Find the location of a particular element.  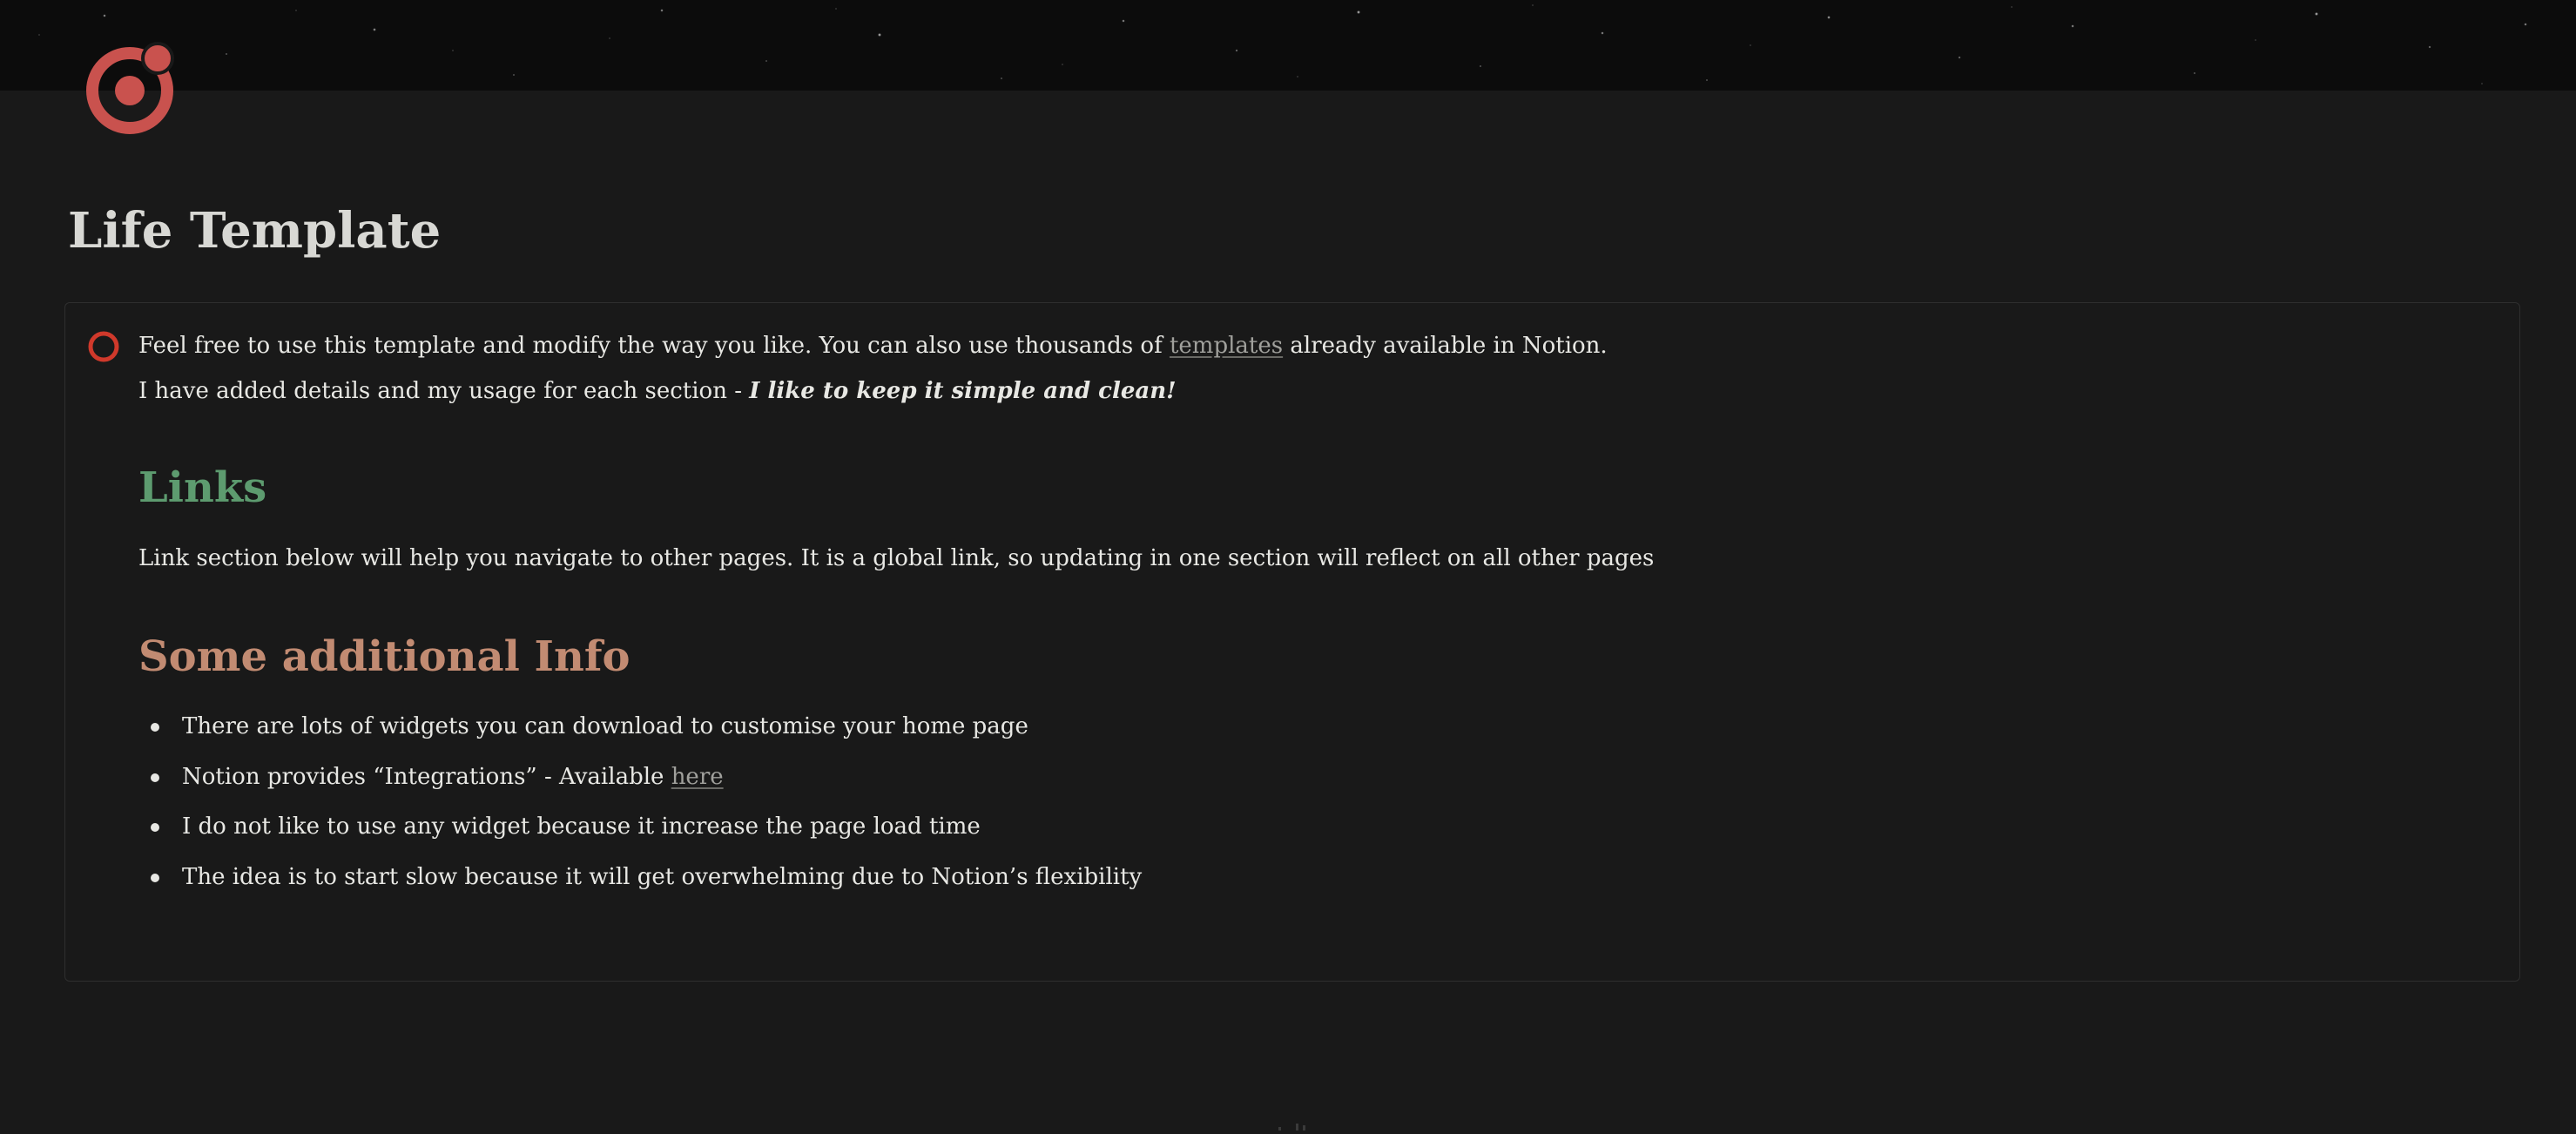

cover-image is located at coordinates (1288, 45).